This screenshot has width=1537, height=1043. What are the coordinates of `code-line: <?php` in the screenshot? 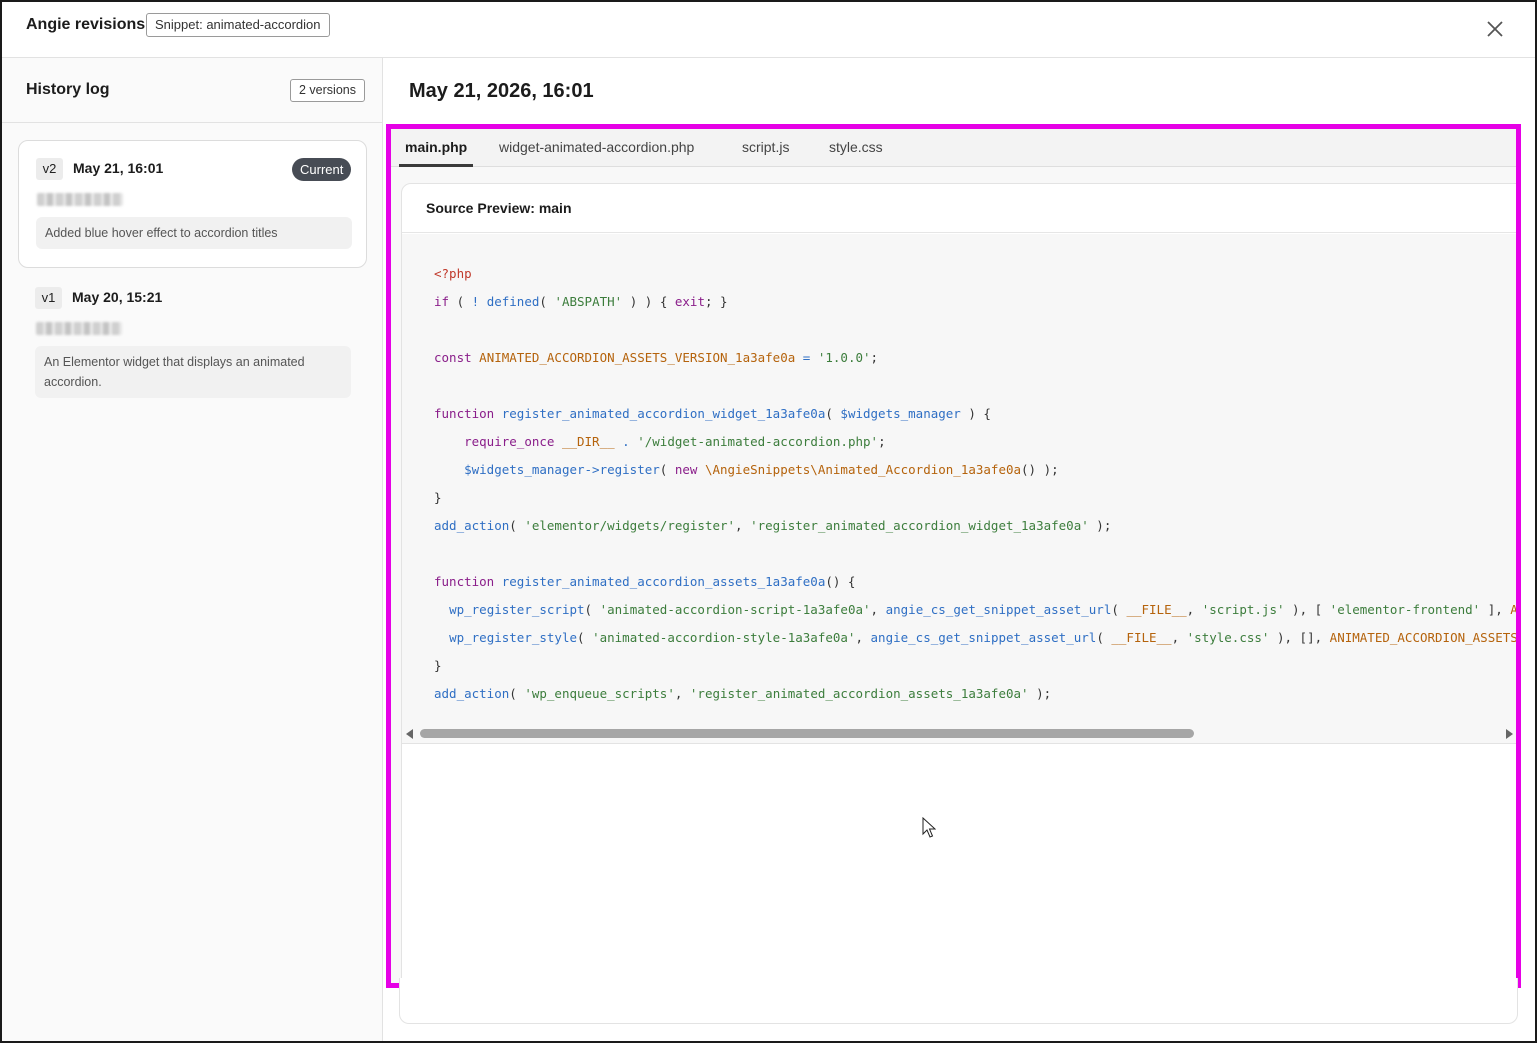 It's located at (453, 273).